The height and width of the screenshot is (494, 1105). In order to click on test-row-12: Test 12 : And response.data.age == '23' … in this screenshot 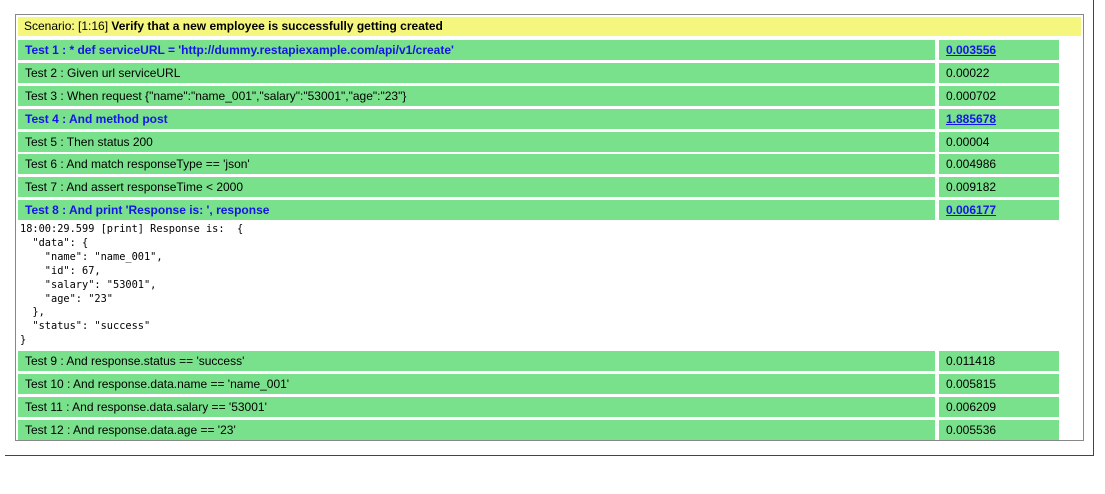, I will do `click(538, 430)`.